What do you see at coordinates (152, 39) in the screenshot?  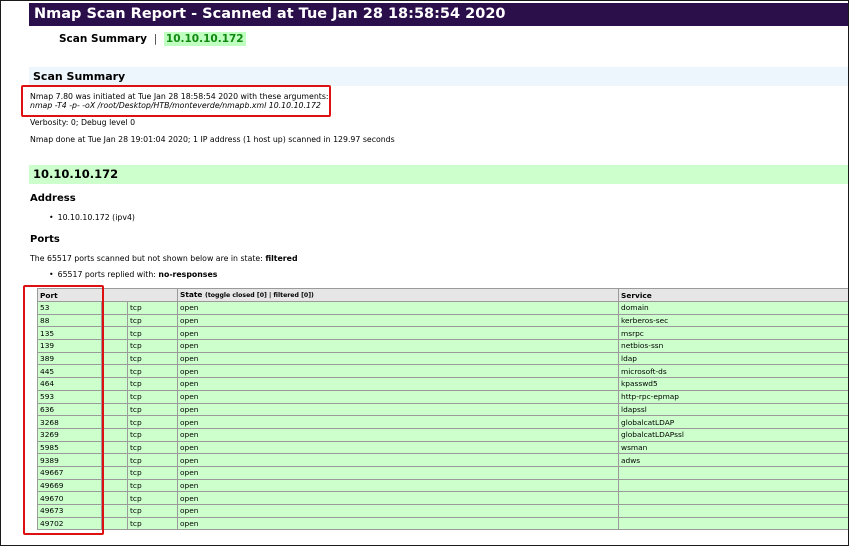 I see `toc-links: Scan Summary | 10.10.10.172` at bounding box center [152, 39].